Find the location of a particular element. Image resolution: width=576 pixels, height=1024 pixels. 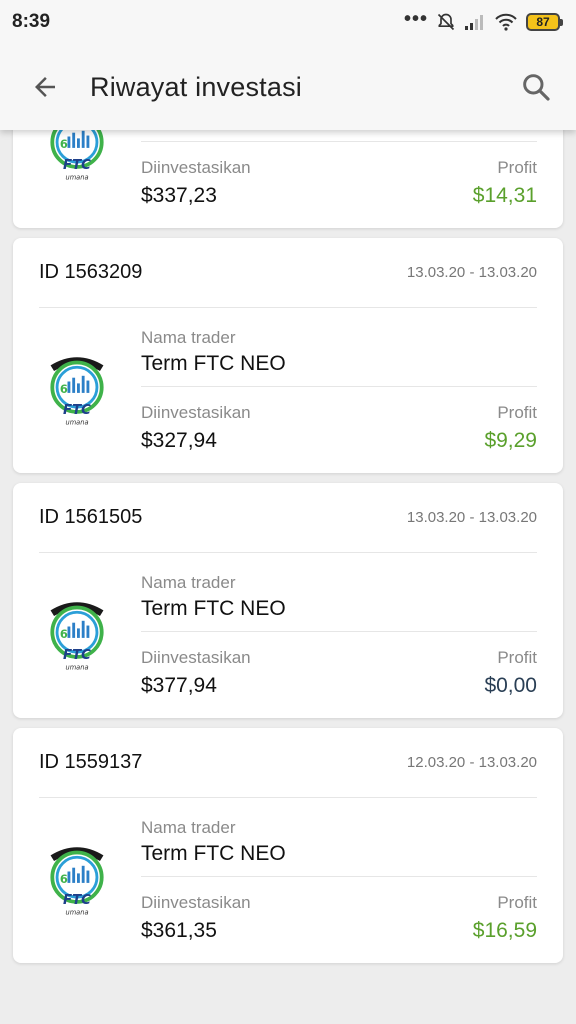

arrow-back-icon is located at coordinates (45, 87).